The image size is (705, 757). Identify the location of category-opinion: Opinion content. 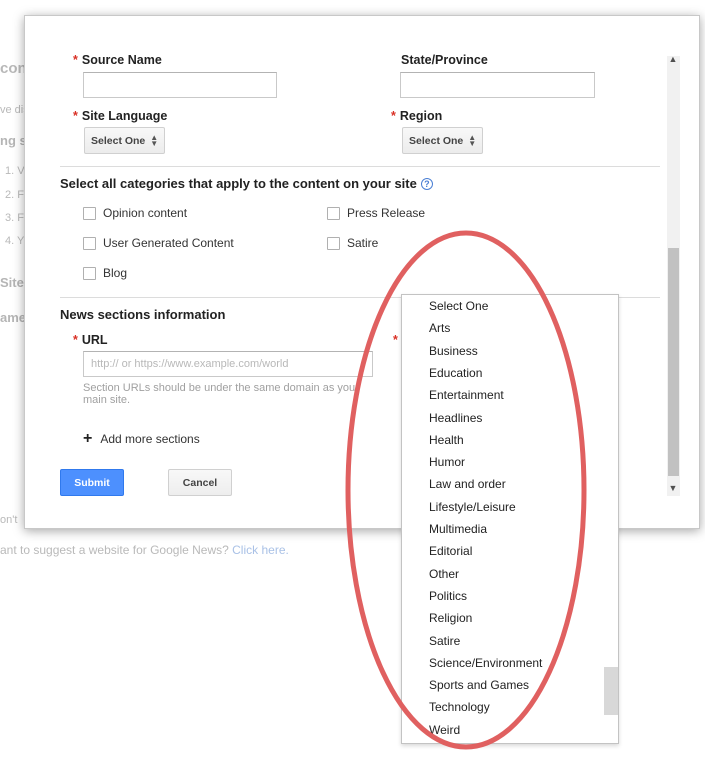
(135, 213).